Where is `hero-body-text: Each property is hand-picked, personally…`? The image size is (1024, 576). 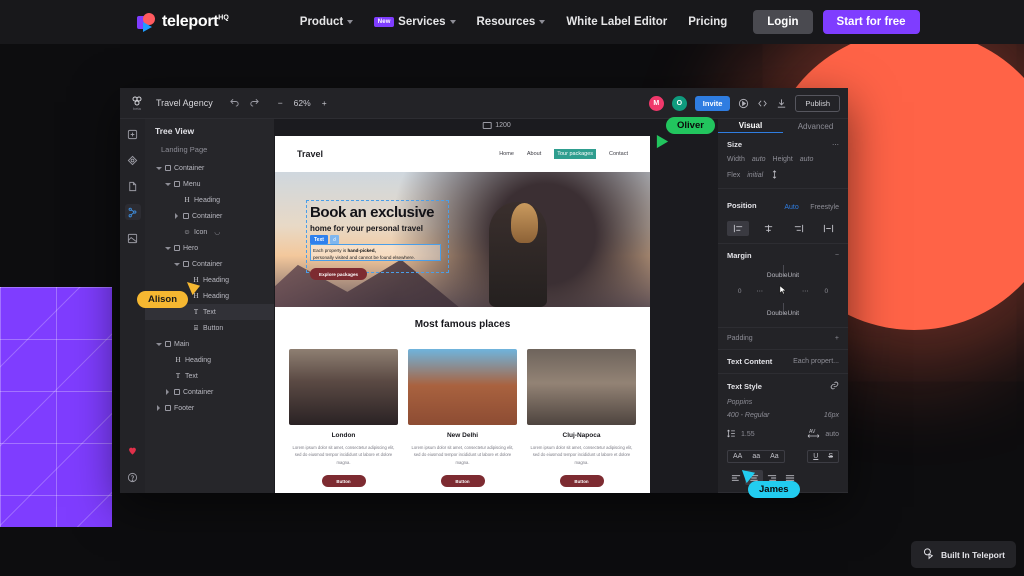
hero-body-text: Each property is hand-picked, personally… is located at coordinates (375, 252).